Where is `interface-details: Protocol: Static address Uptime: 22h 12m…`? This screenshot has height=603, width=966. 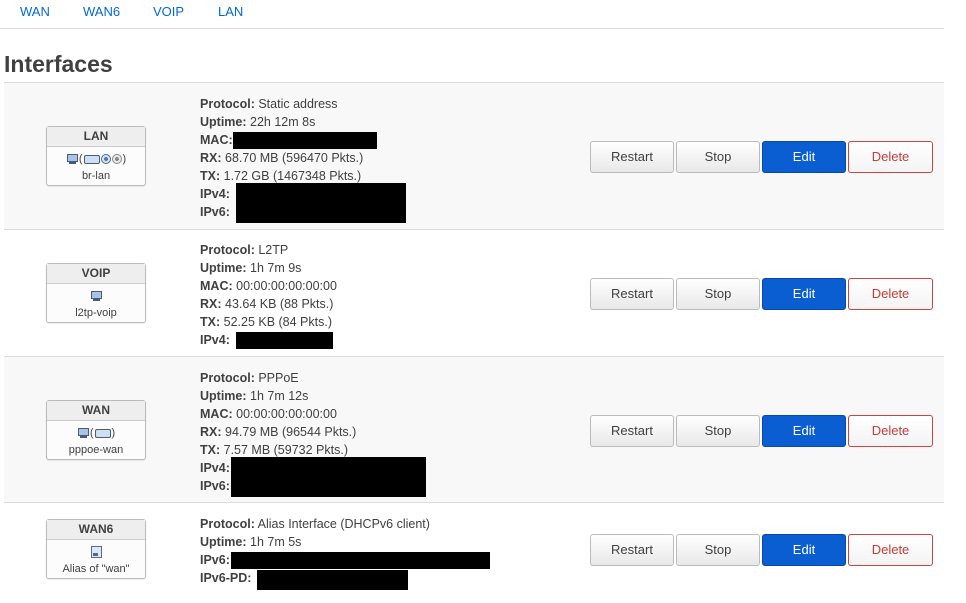
interface-details: Protocol: Static address Uptime: 22h 12m… is located at coordinates (303, 159).